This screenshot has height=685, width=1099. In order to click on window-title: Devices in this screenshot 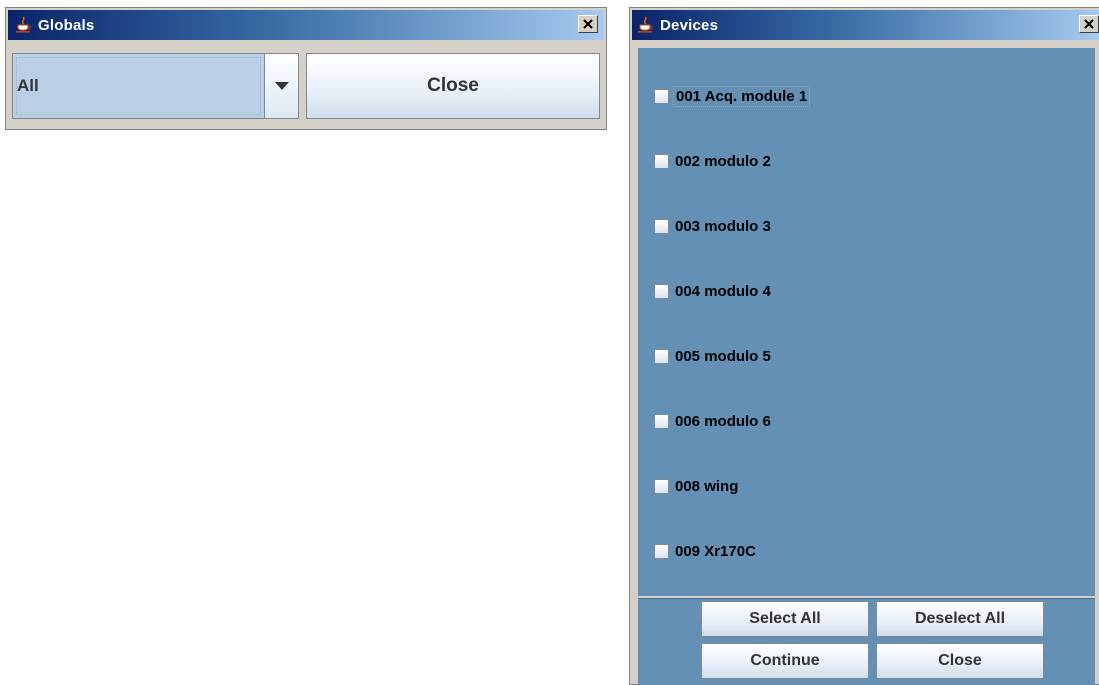, I will do `click(689, 25)`.